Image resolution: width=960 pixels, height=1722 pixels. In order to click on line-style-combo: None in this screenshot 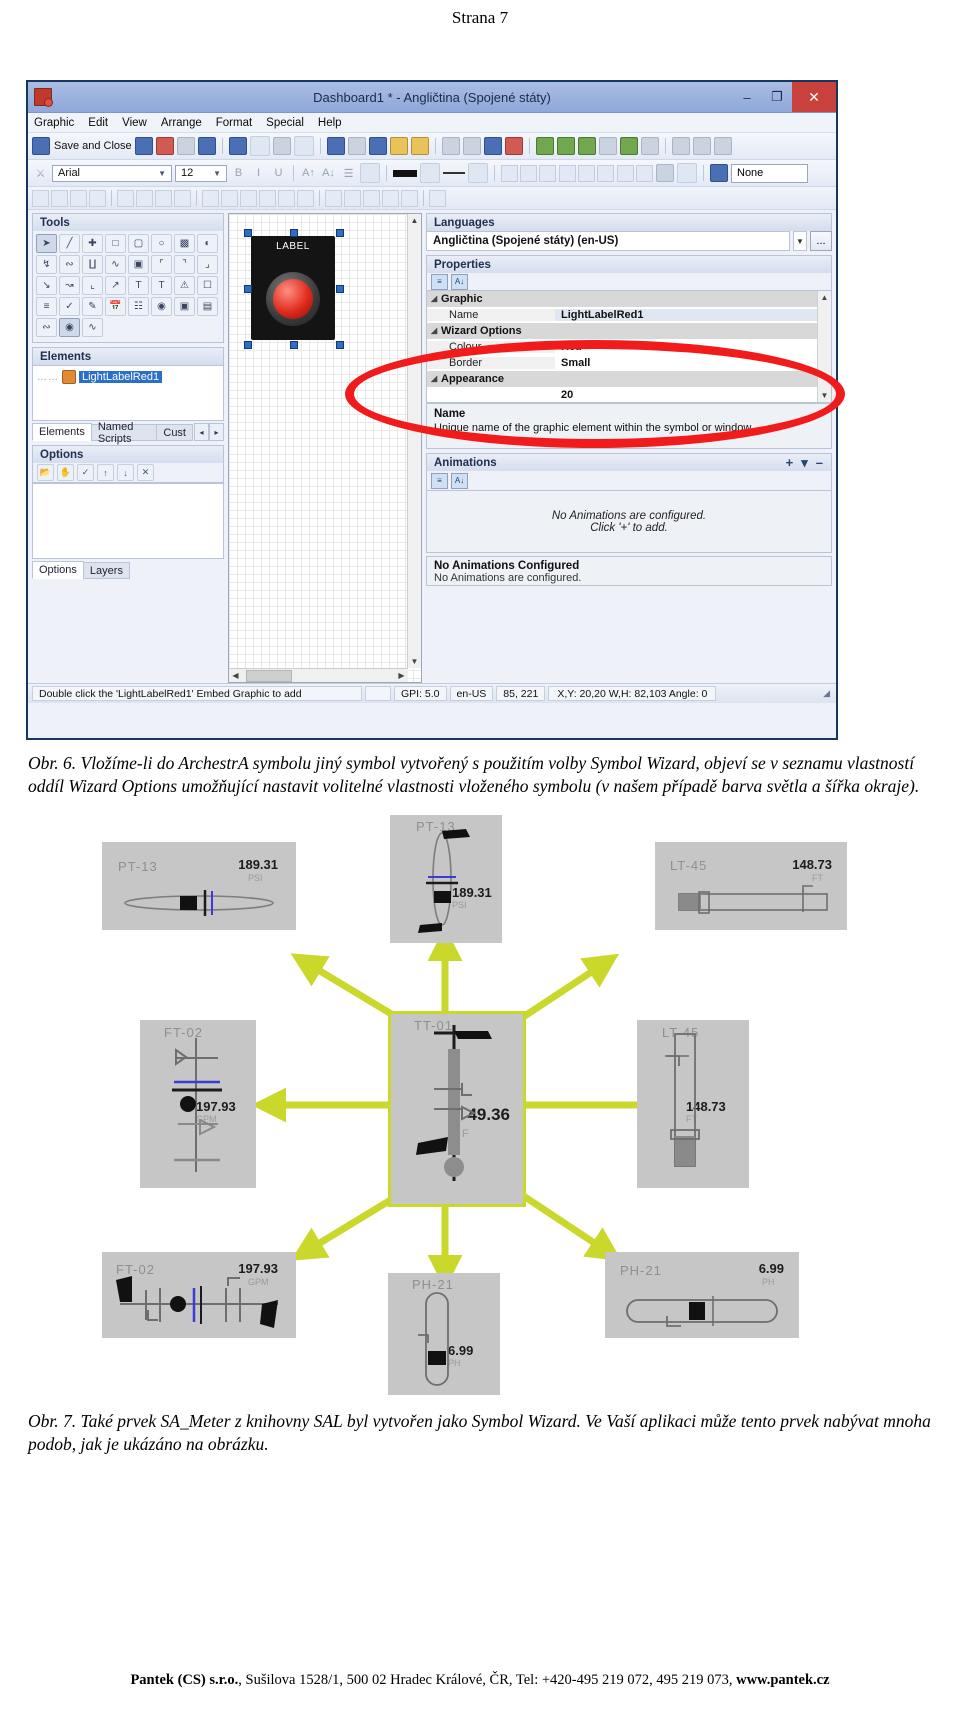, I will do `click(769, 173)`.